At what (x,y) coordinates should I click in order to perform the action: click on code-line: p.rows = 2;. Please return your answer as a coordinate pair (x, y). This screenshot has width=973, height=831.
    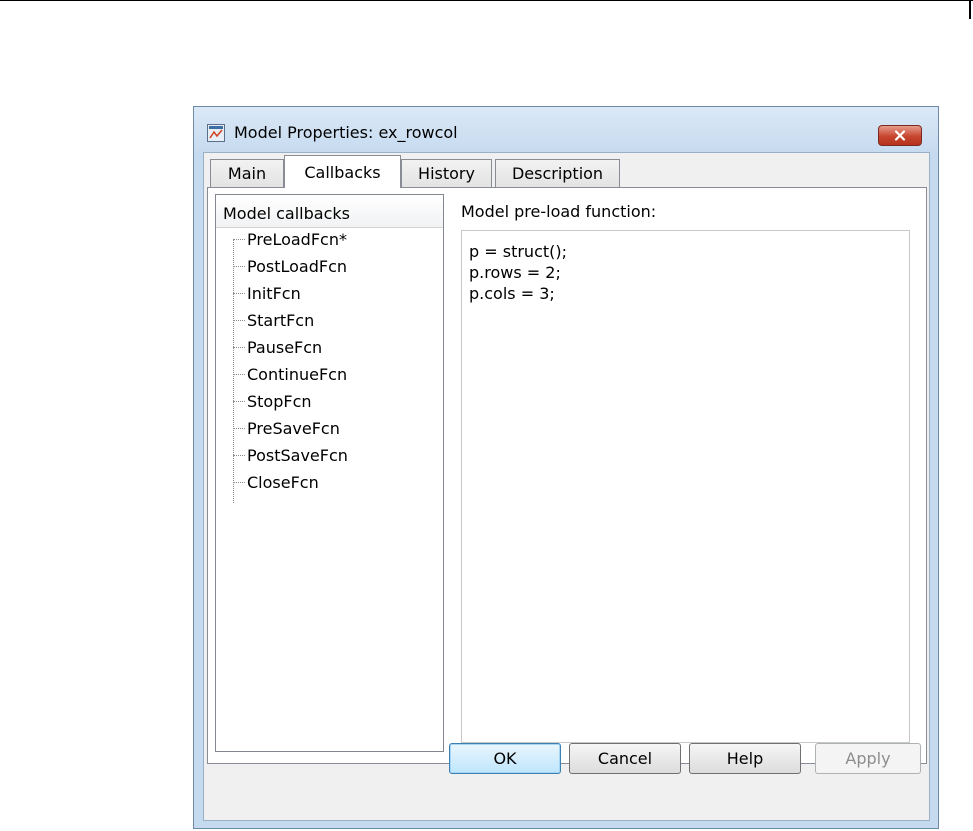
    Looking at the image, I should click on (515, 272).